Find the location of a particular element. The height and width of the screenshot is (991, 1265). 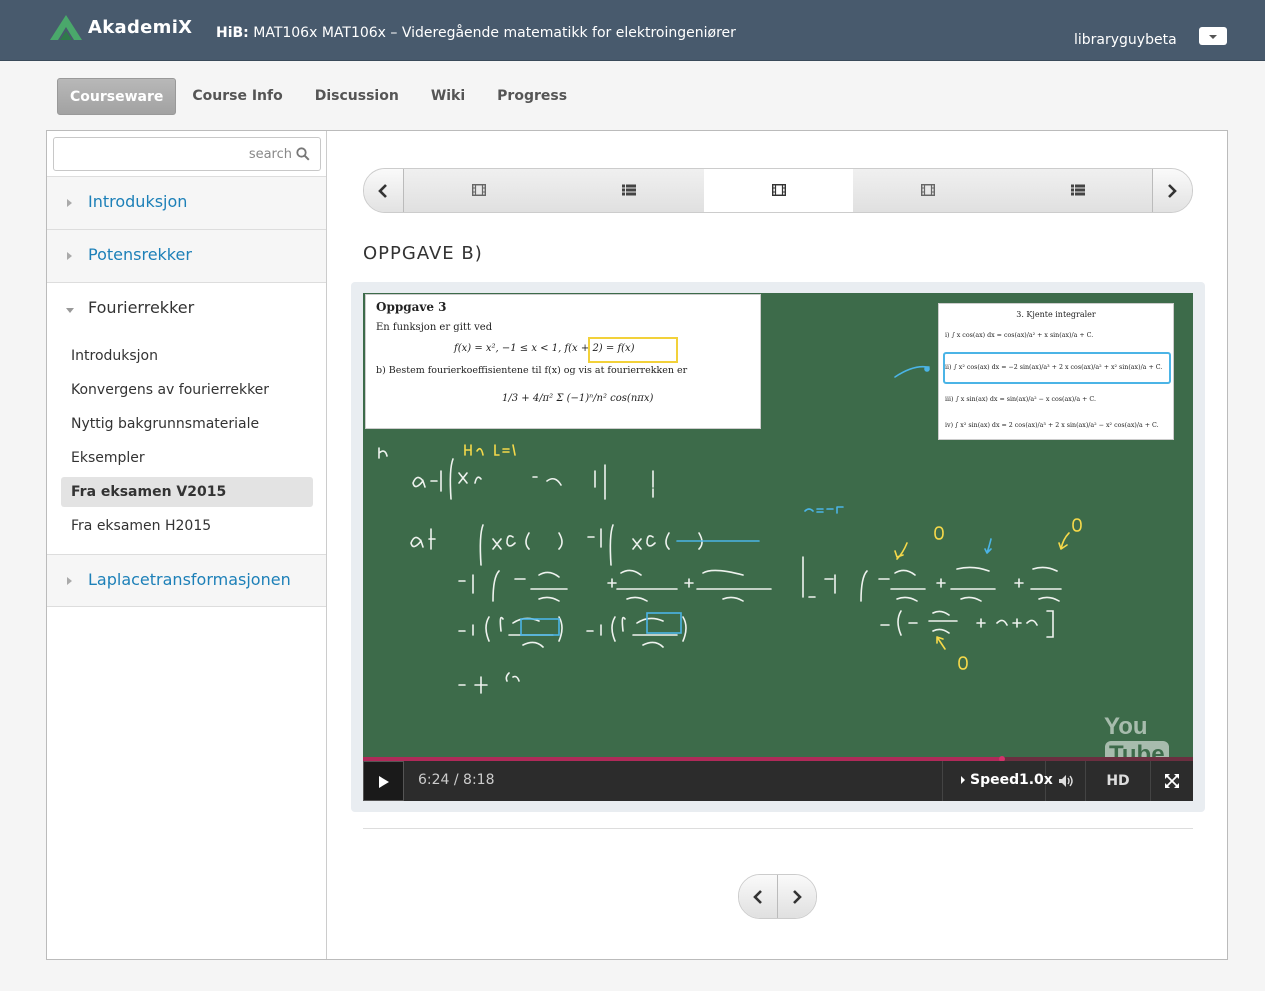

user-dropdown-button is located at coordinates (1213, 36).